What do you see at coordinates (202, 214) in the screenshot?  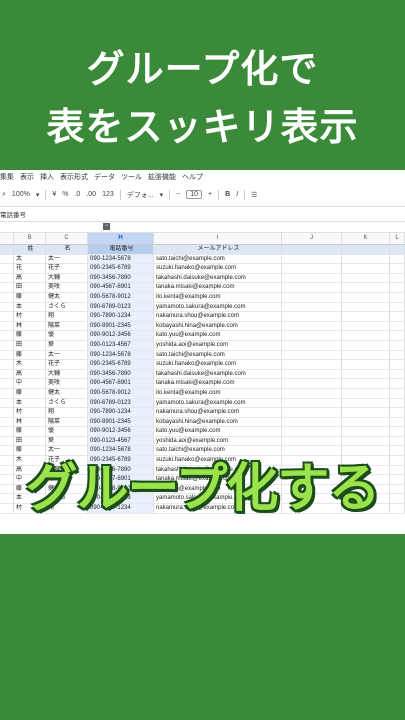 I see `formula-bar: 電話番号` at bounding box center [202, 214].